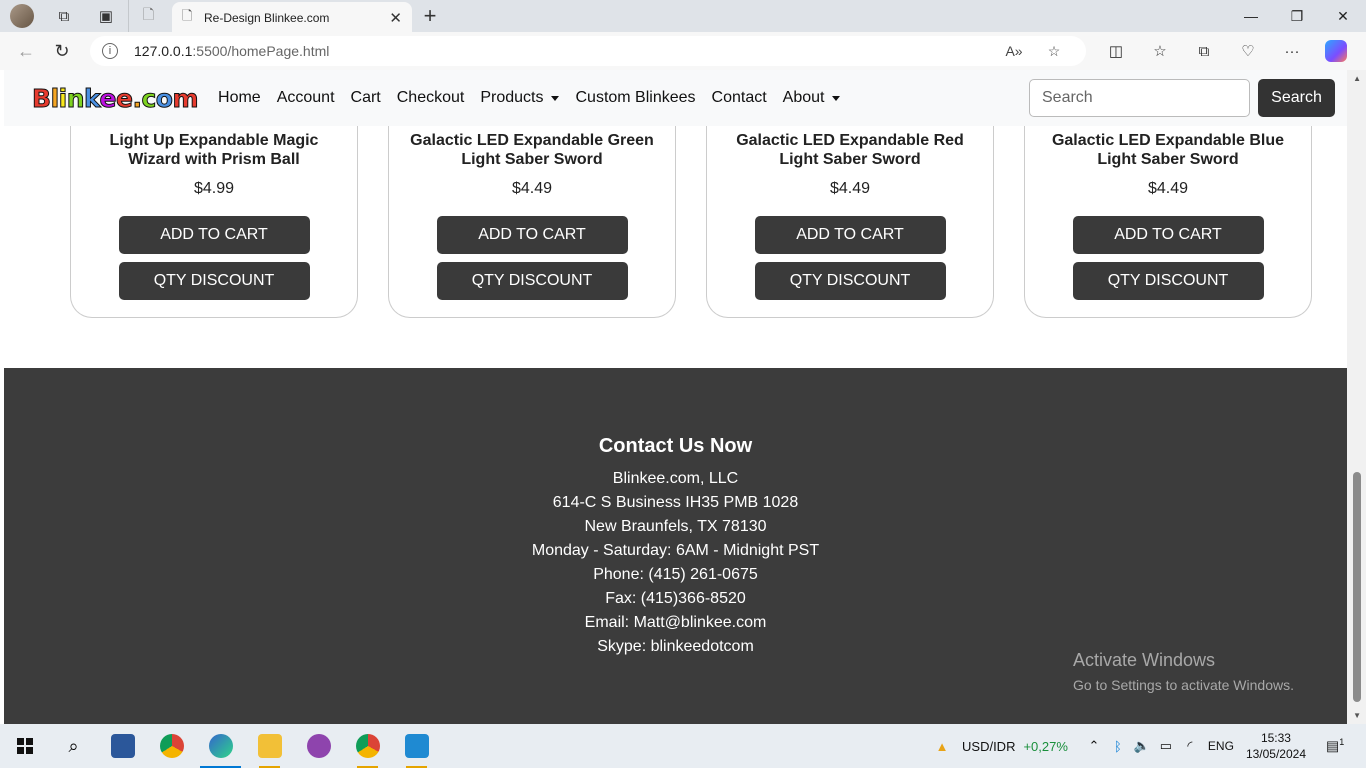  I want to click on footer-heading: Contact Us Now, so click(675, 446).